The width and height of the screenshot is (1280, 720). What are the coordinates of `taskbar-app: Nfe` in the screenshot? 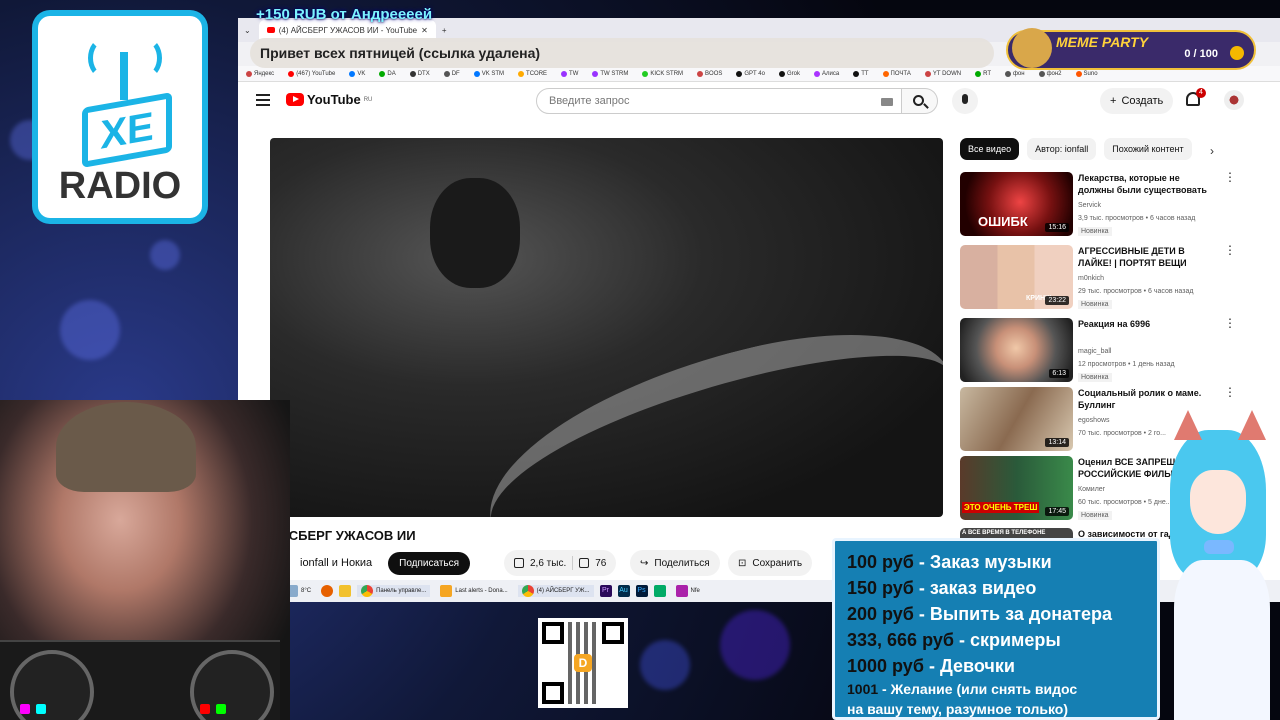 It's located at (688, 591).